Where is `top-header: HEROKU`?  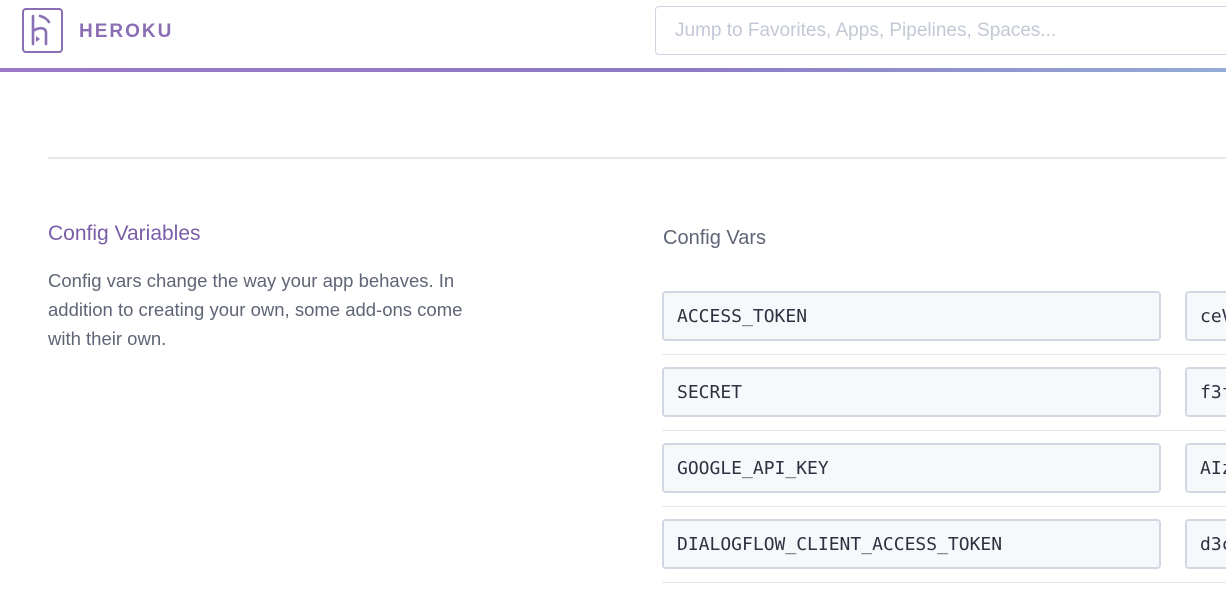
top-header: HEROKU is located at coordinates (613, 34).